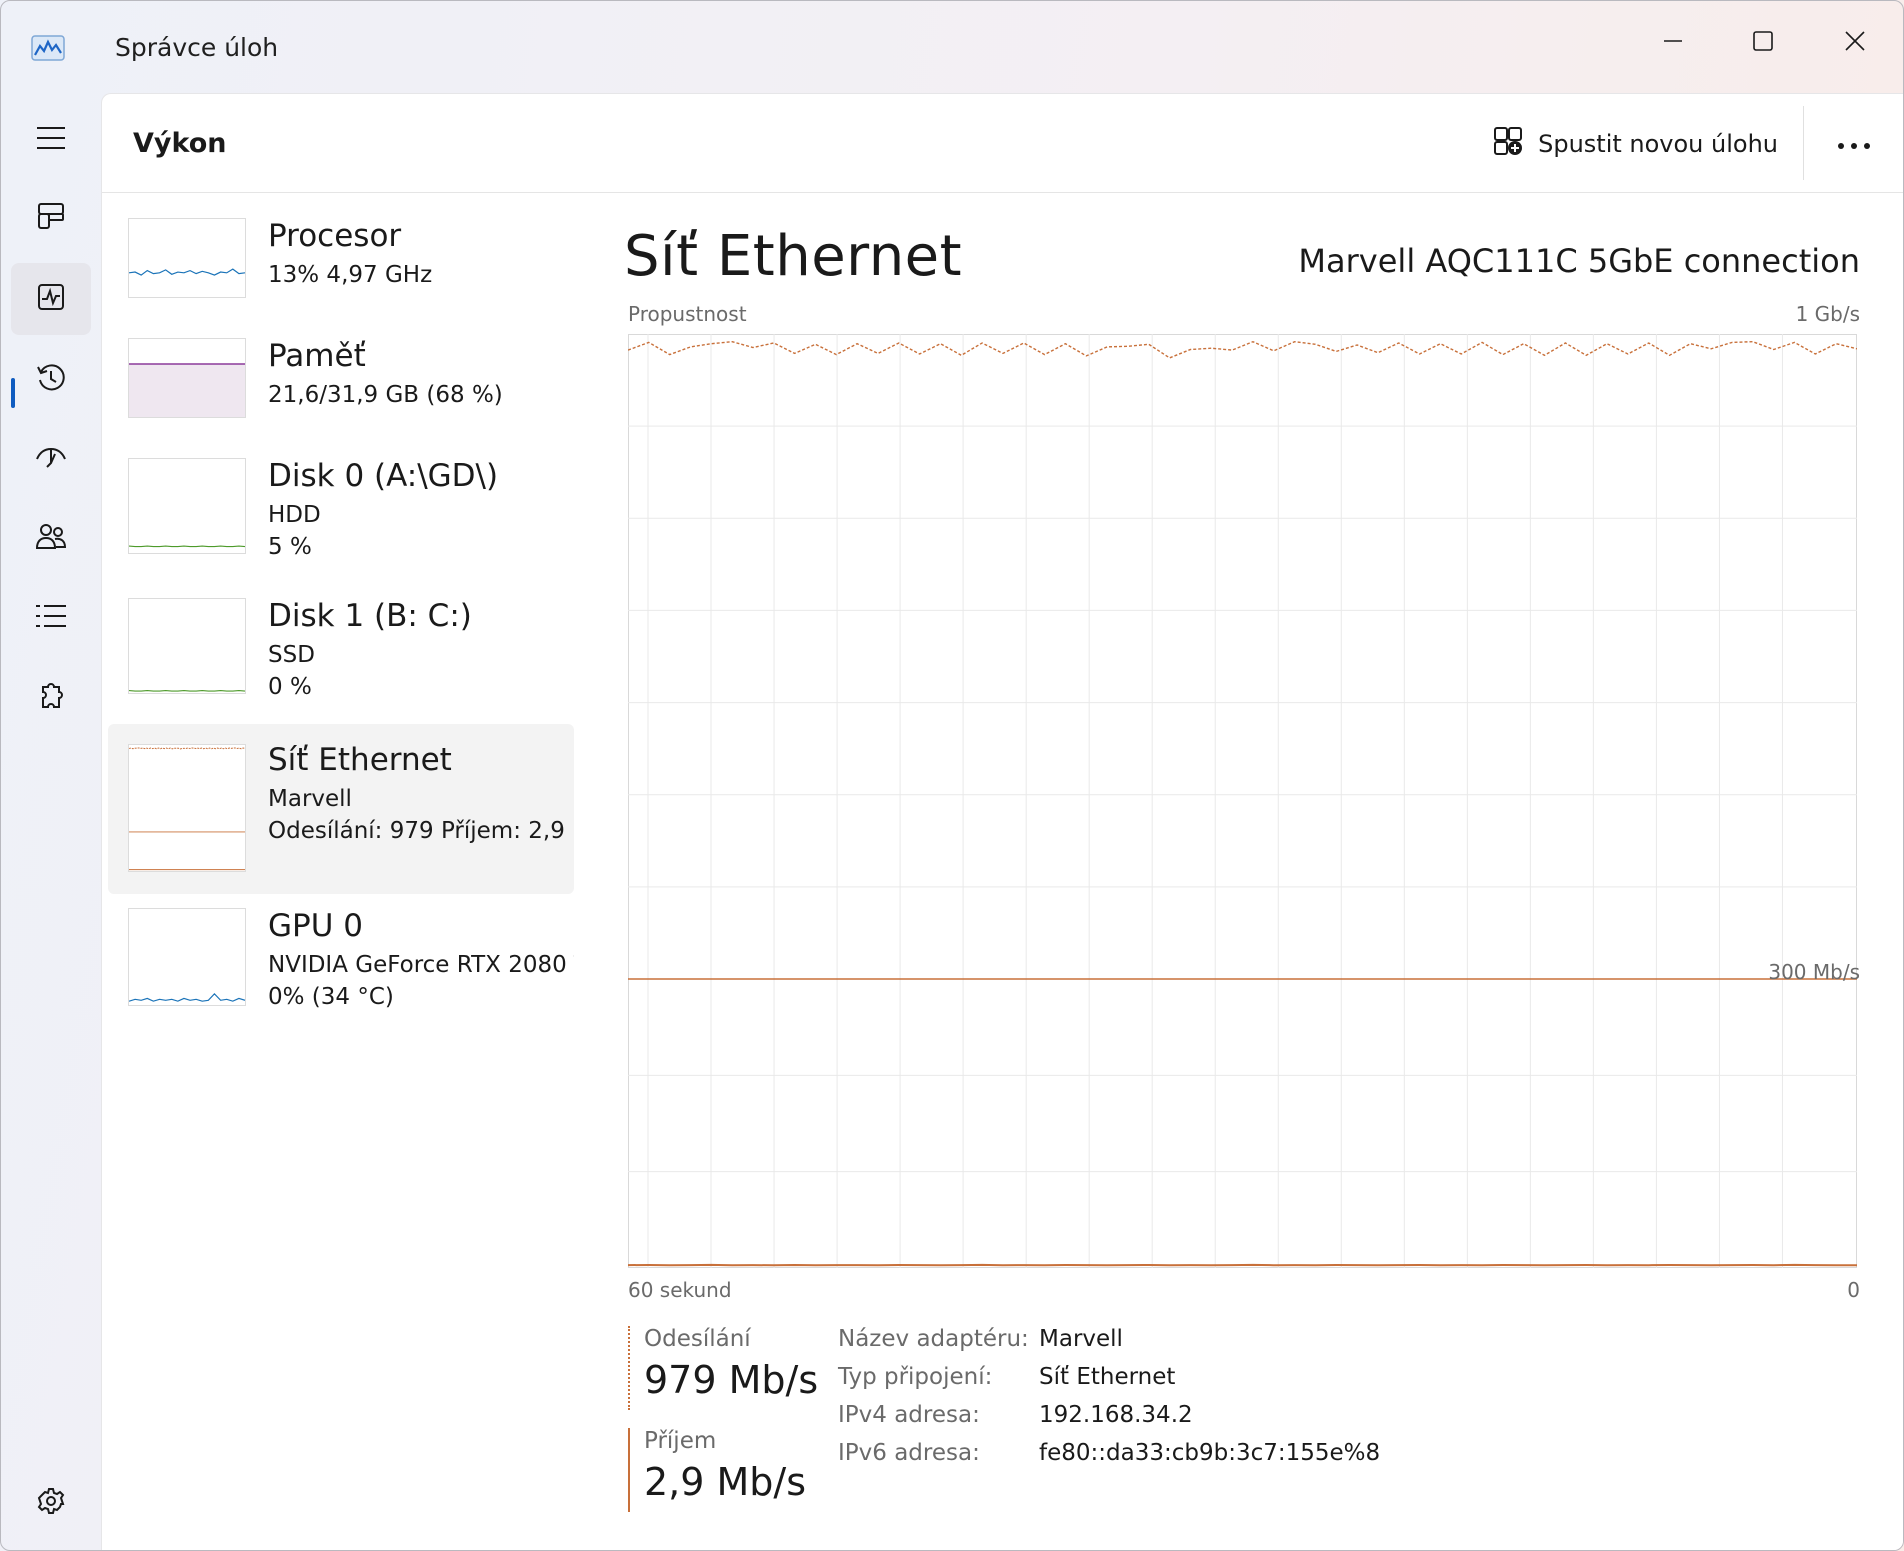  I want to click on maximize-button, so click(1763, 43).